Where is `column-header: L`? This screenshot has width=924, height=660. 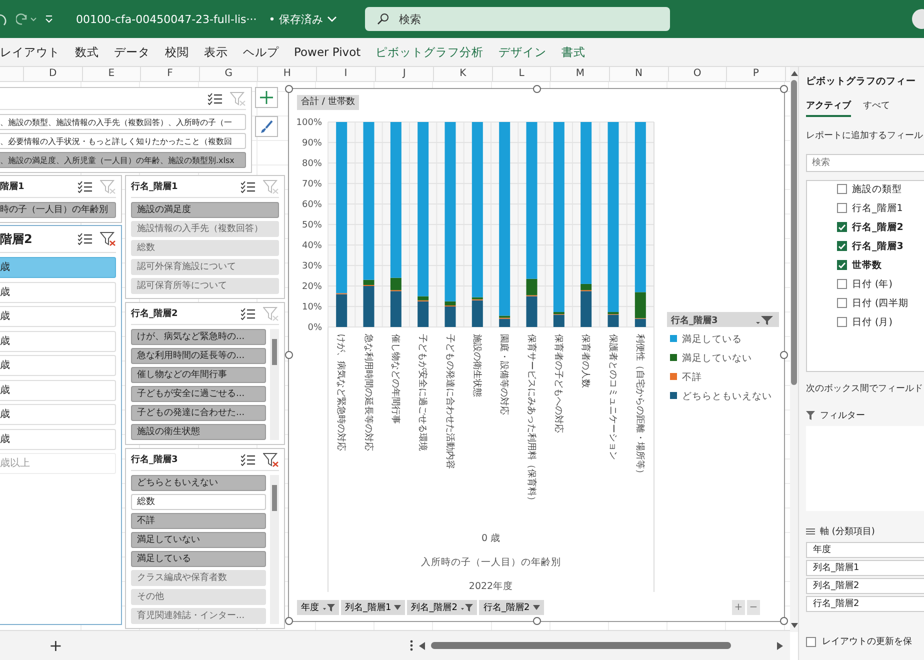
column-header: L is located at coordinates (522, 74).